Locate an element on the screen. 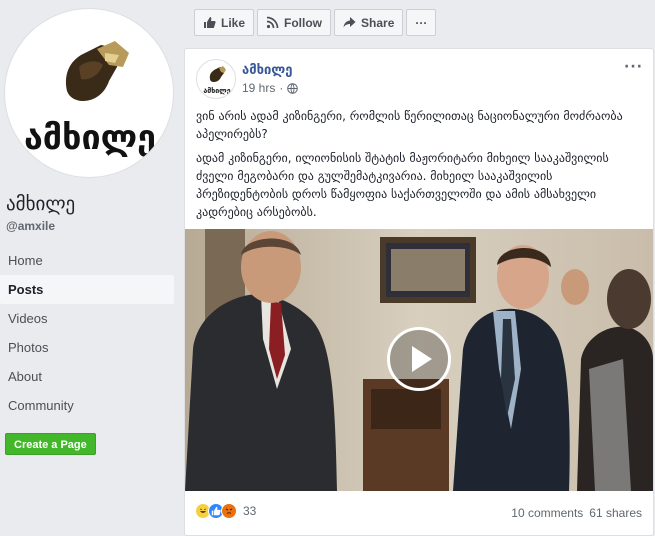 This screenshot has width=655, height=536. post-footer: 33 10 comments 61 shares is located at coordinates (419, 514).